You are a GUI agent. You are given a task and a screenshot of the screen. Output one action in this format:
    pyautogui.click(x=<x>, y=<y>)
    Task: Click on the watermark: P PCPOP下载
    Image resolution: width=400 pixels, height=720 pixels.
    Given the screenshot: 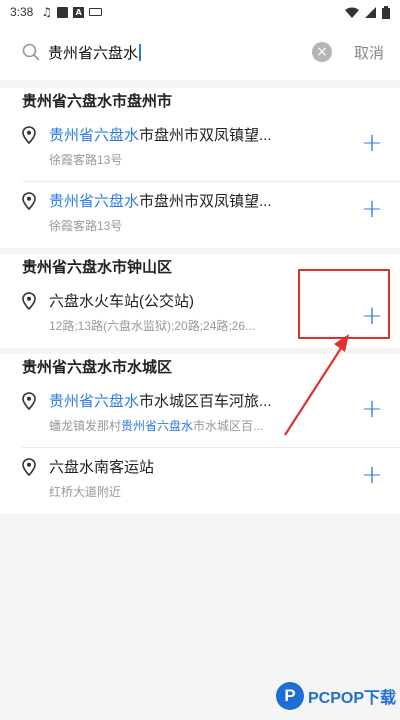 What is the action you would take?
    pyautogui.click(x=336, y=696)
    